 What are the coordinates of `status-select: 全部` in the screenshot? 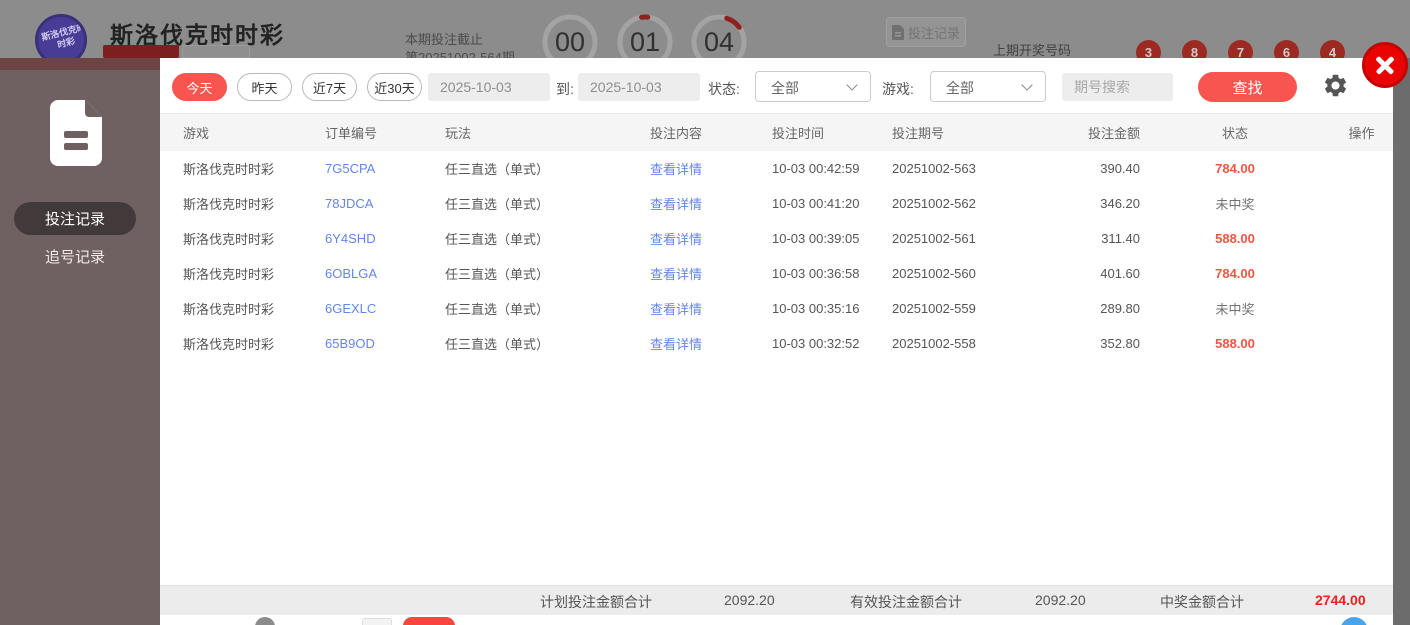 It's located at (813, 86).